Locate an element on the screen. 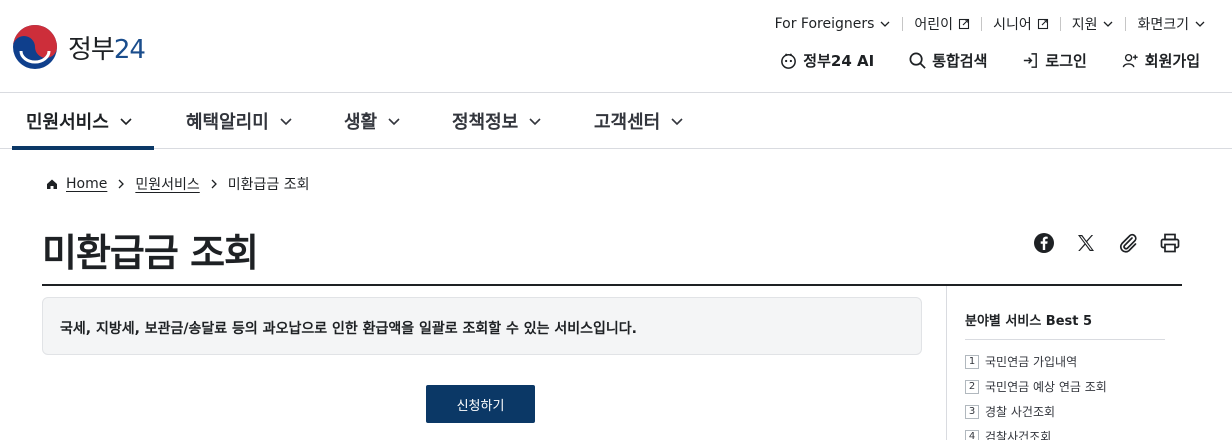 This screenshot has width=1232, height=440. apply-button: 신청하기 is located at coordinates (480, 404).